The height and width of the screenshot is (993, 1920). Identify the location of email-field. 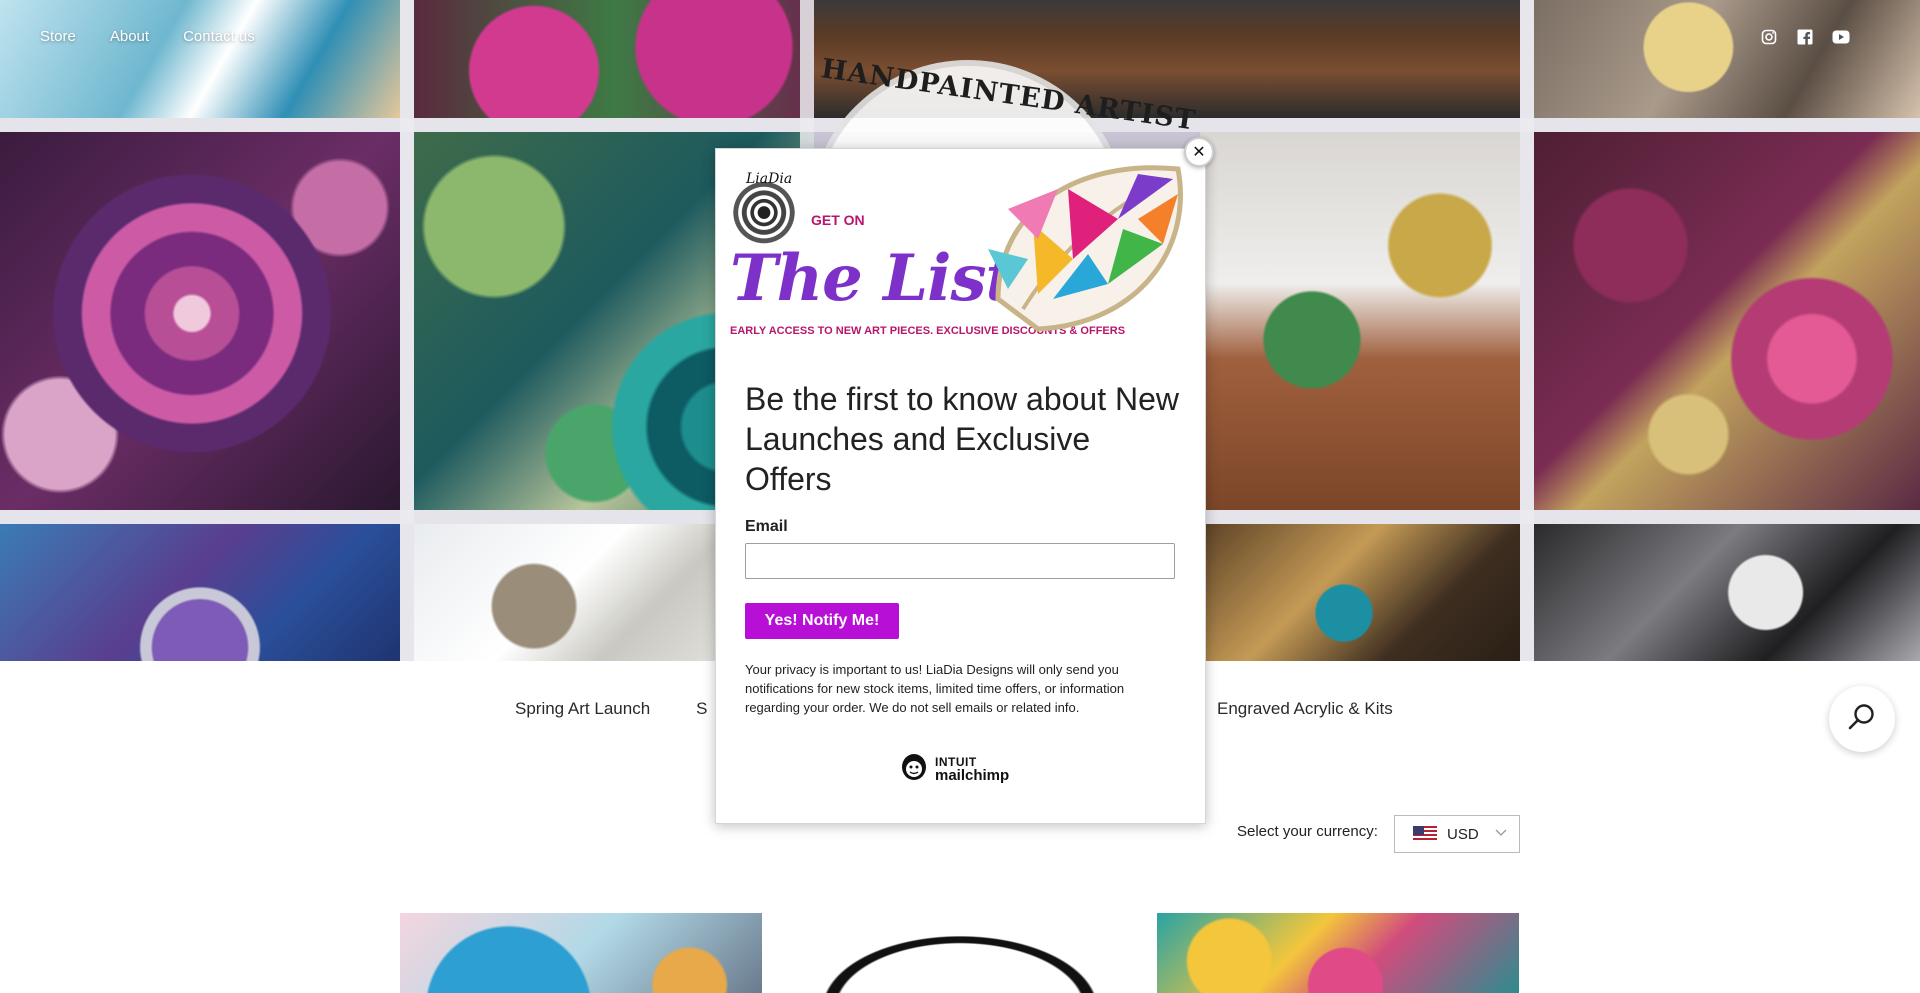
(960, 561).